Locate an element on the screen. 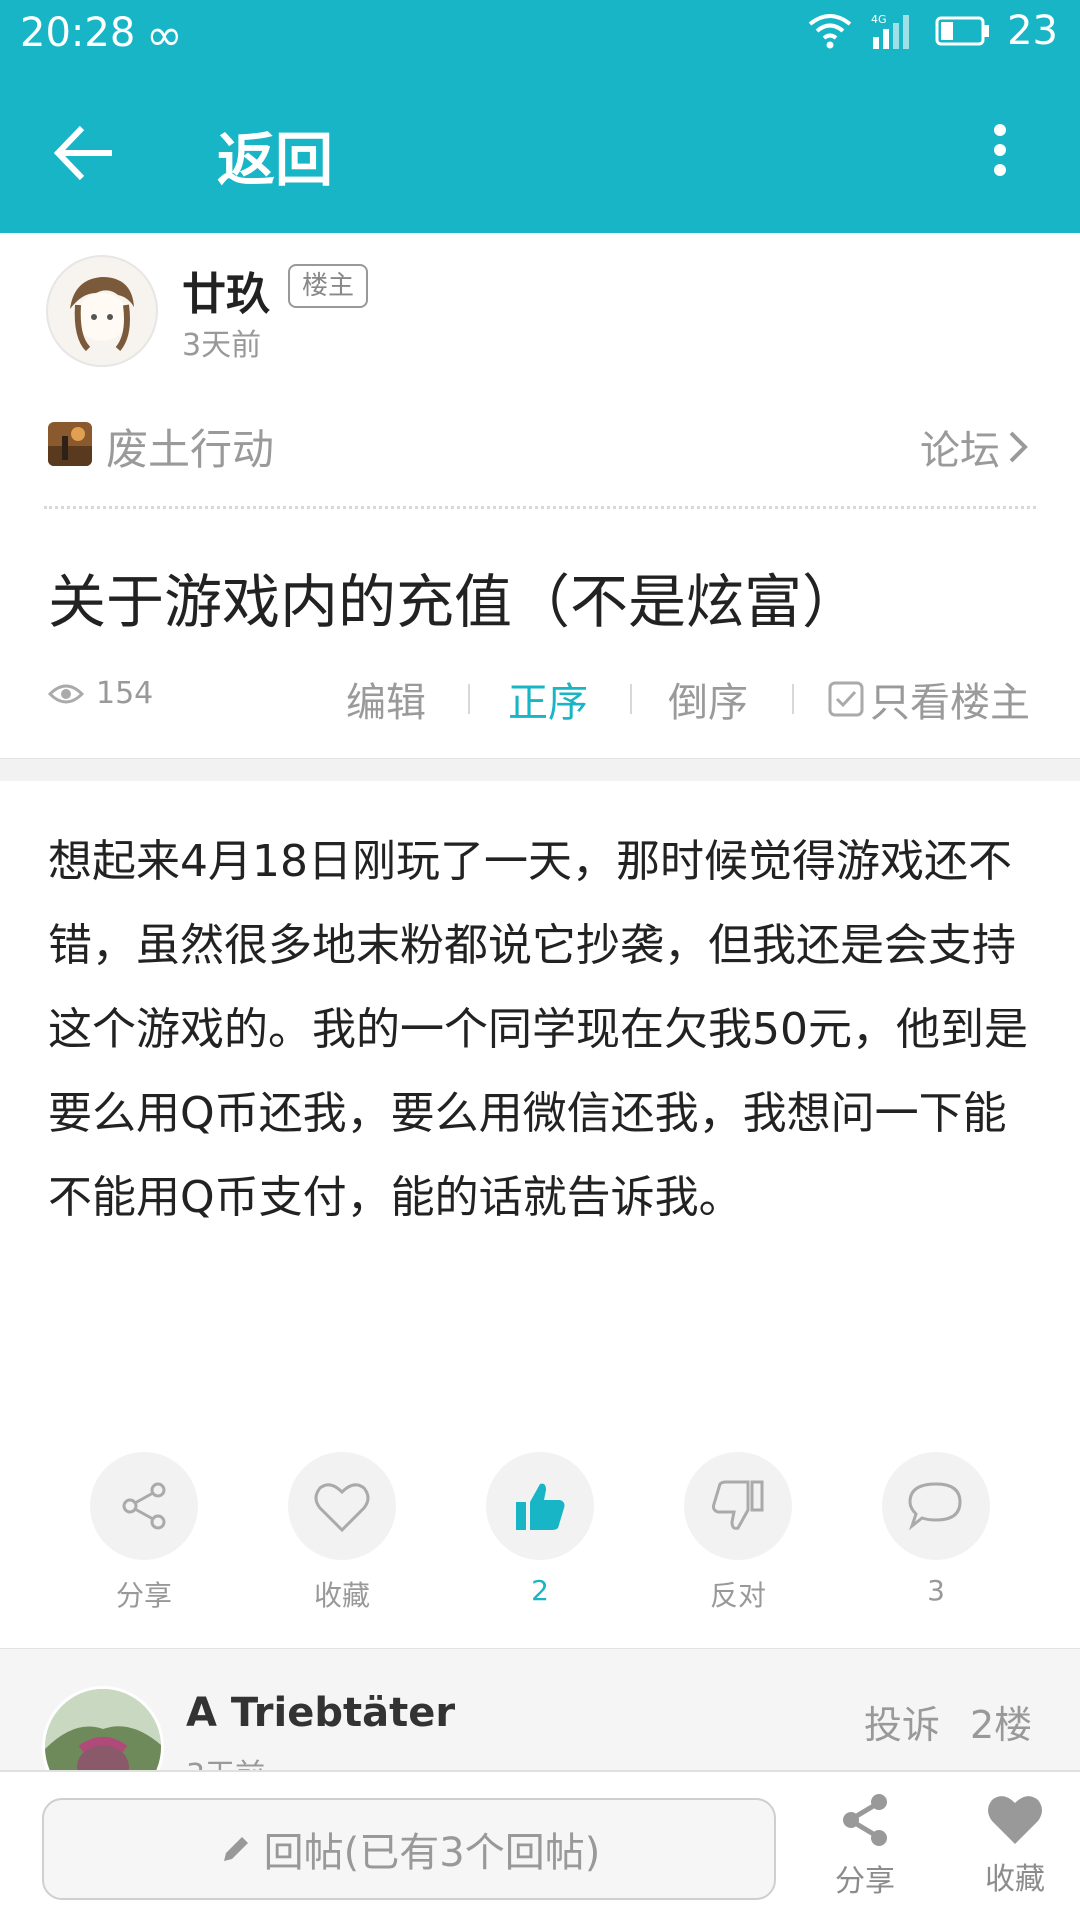 This screenshot has width=1080, height=1922. bottom-share-button: 分享 is located at coordinates (865, 1845).